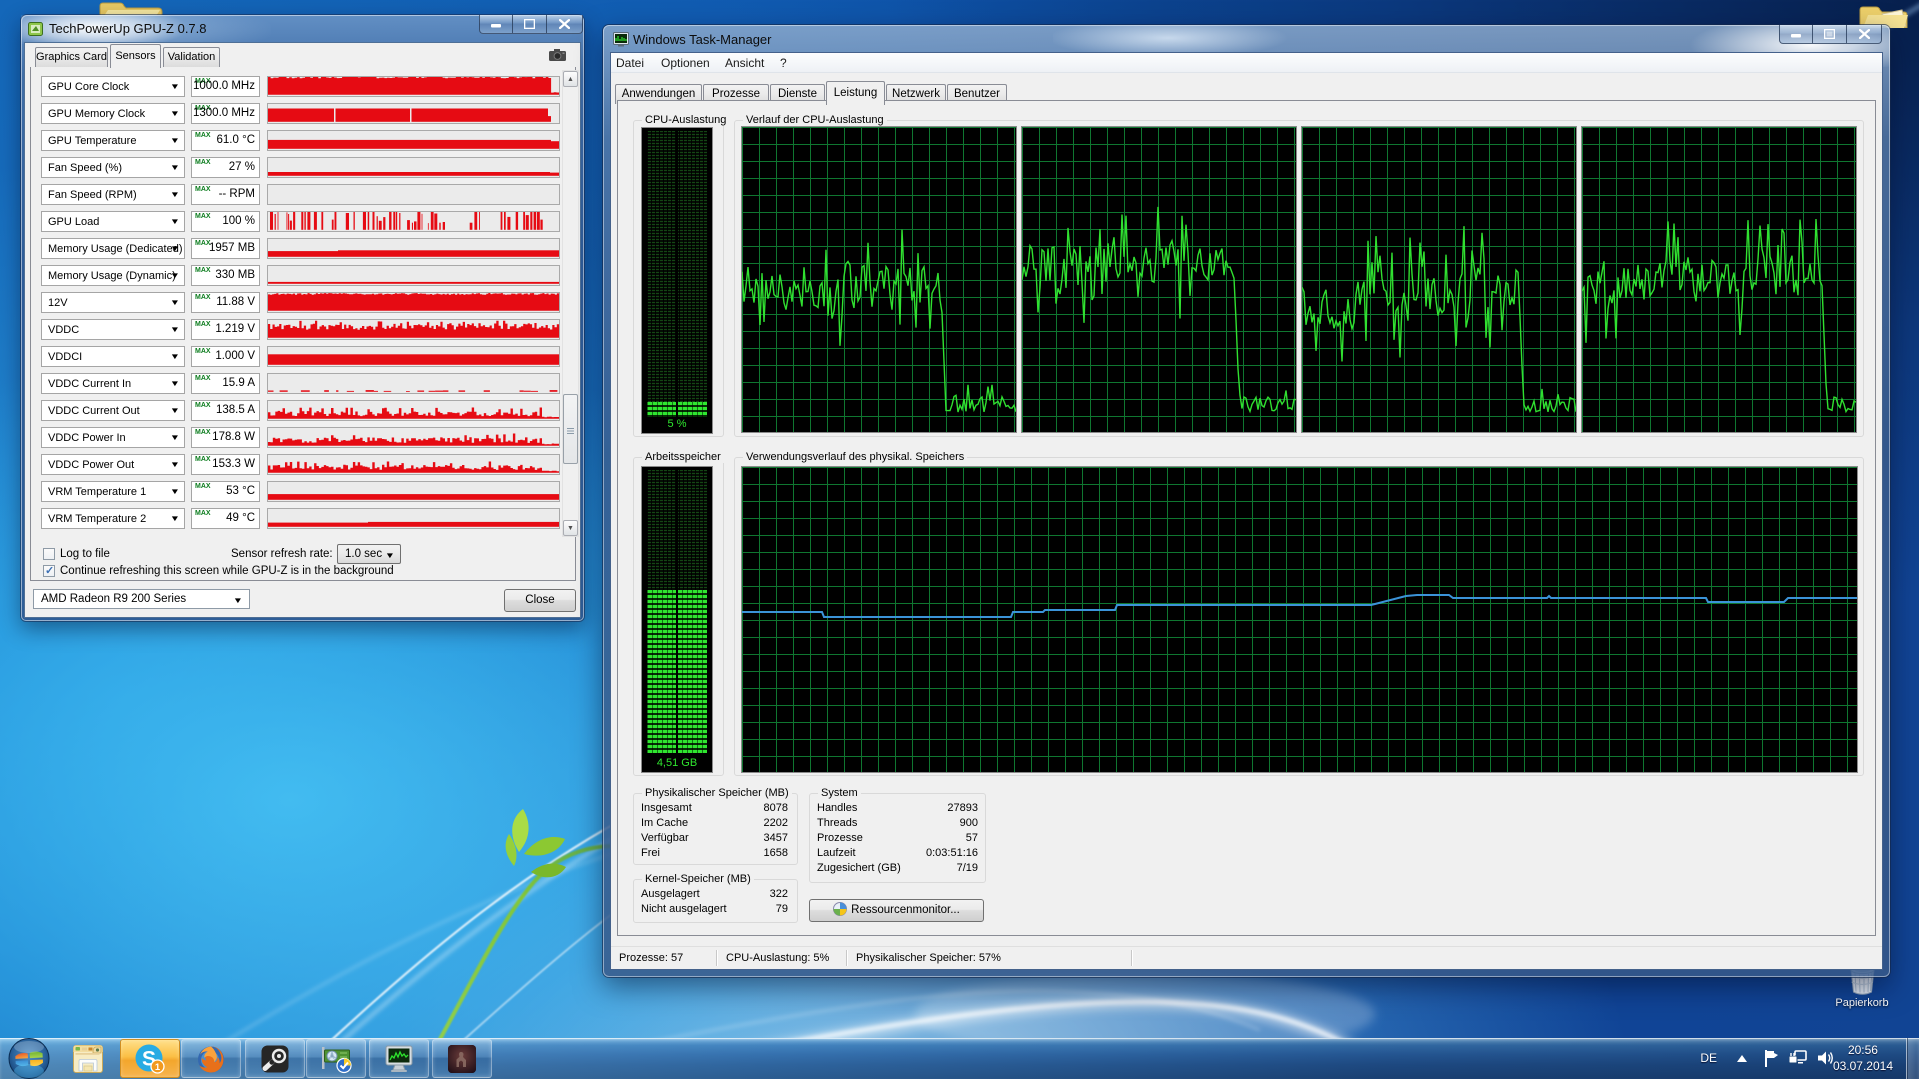 This screenshot has height=1079, width=1919. What do you see at coordinates (158, 1067) in the screenshot?
I see `svg-text: 1` at bounding box center [158, 1067].